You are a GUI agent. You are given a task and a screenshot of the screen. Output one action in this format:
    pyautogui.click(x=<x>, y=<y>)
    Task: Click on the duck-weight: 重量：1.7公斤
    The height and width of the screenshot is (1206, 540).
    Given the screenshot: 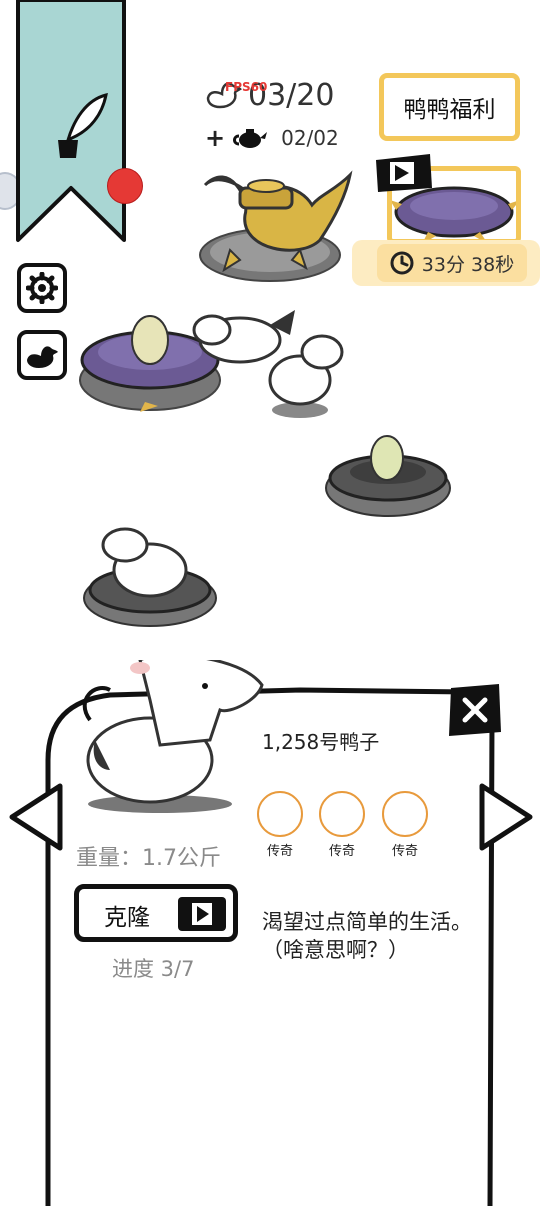 What is the action you would take?
    pyautogui.click(x=148, y=858)
    